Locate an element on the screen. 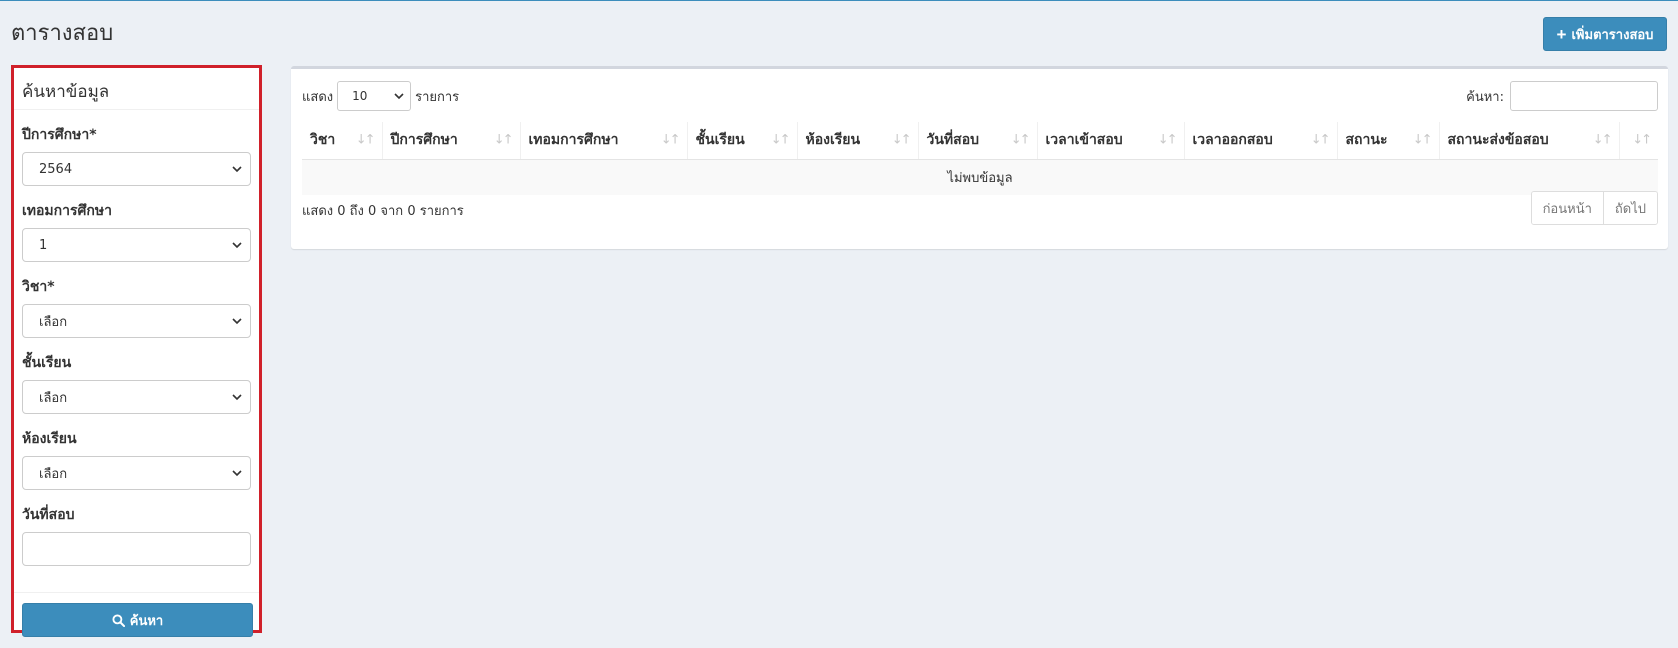 Image resolution: width=1678 pixels, height=648 pixels. add-exam-schedule-label: เพิ่มตารางสอบ is located at coordinates (1612, 34).